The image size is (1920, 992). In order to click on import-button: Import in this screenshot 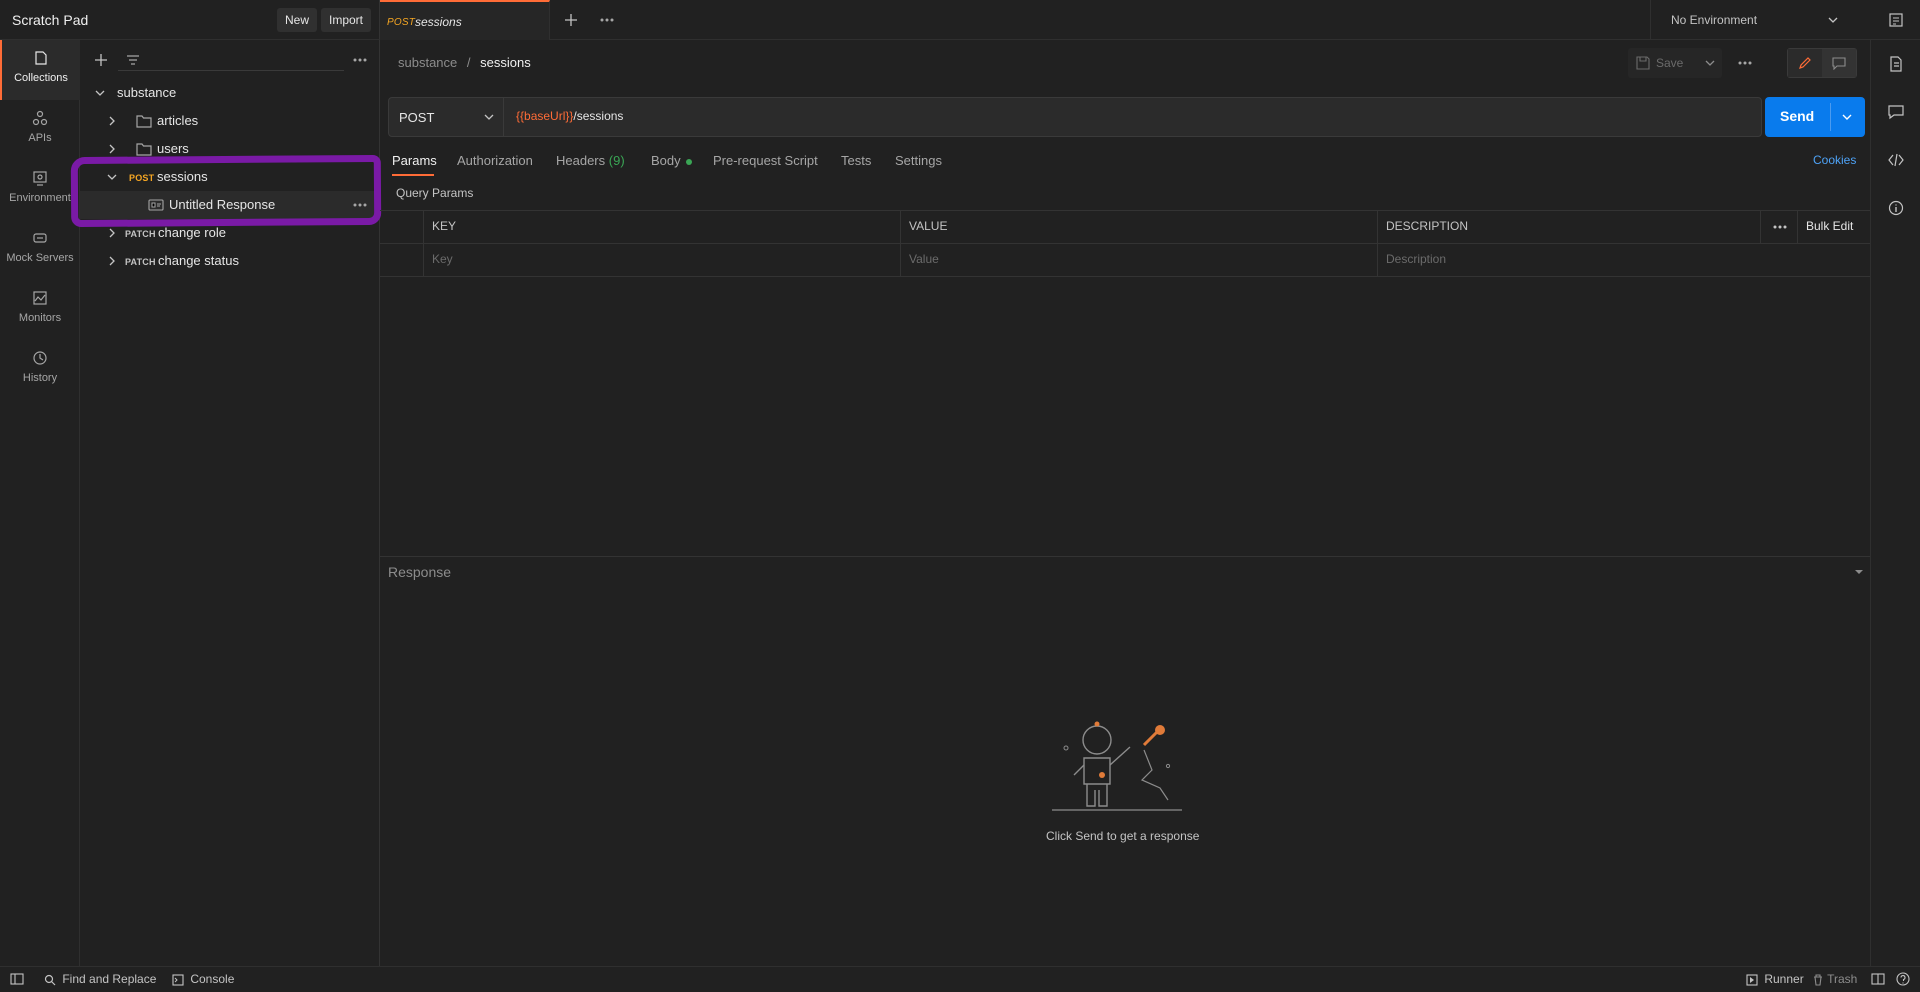, I will do `click(346, 20)`.